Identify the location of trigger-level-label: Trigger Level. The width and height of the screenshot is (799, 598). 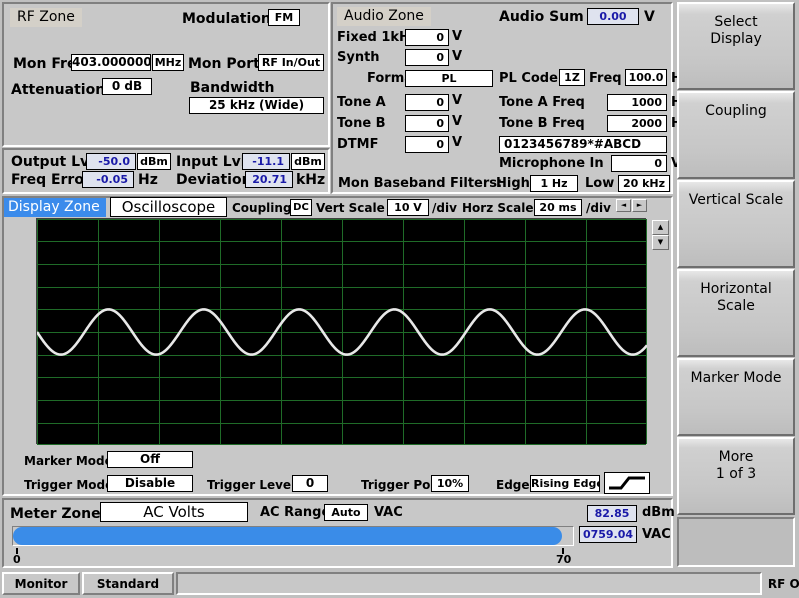
(251, 485).